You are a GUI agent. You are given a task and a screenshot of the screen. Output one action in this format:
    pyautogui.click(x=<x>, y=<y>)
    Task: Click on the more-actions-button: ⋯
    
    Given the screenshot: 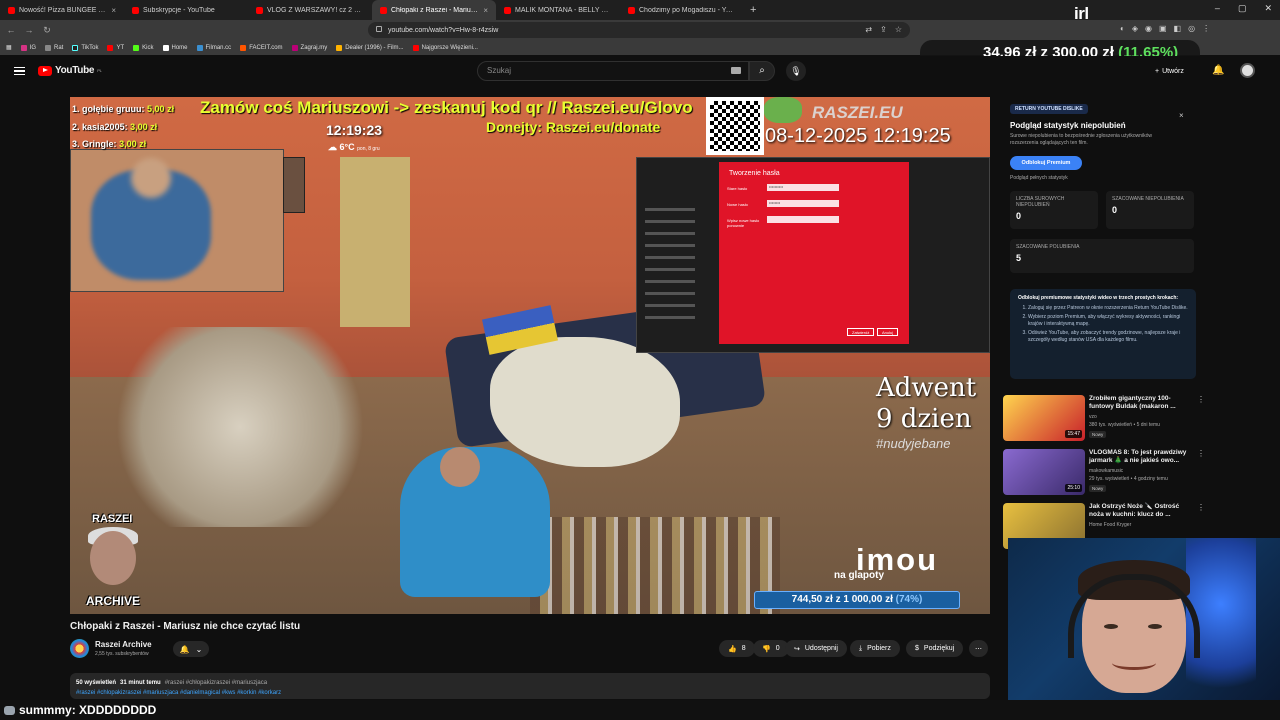 What is the action you would take?
    pyautogui.click(x=978, y=648)
    